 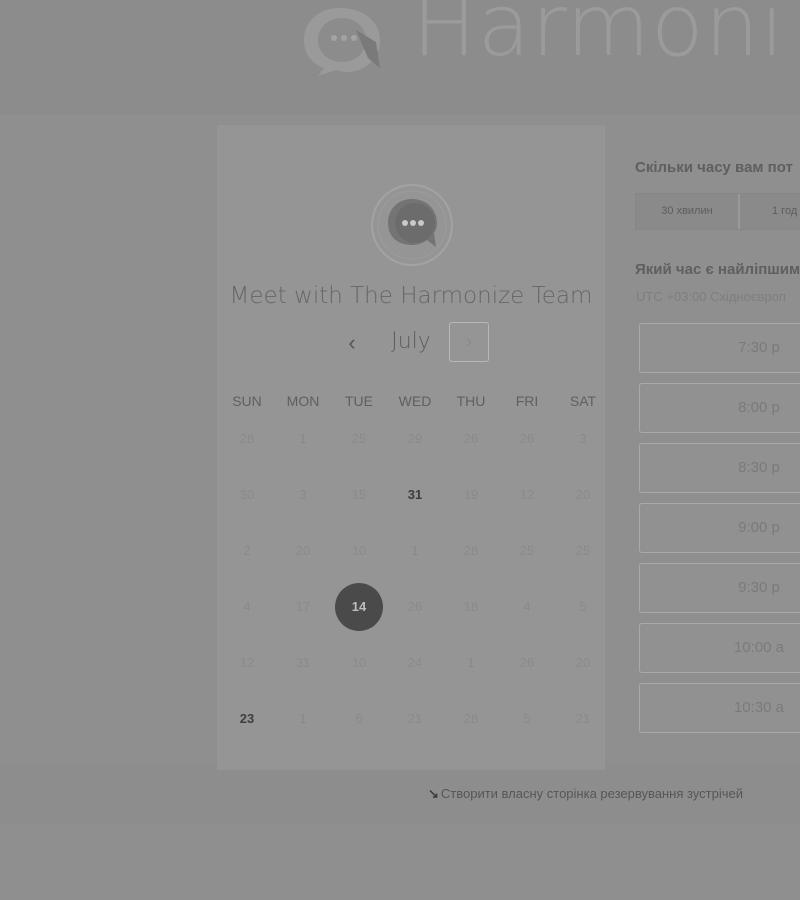 What do you see at coordinates (687, 211) in the screenshot?
I see `duration-option-30min: 30 хвилин` at bounding box center [687, 211].